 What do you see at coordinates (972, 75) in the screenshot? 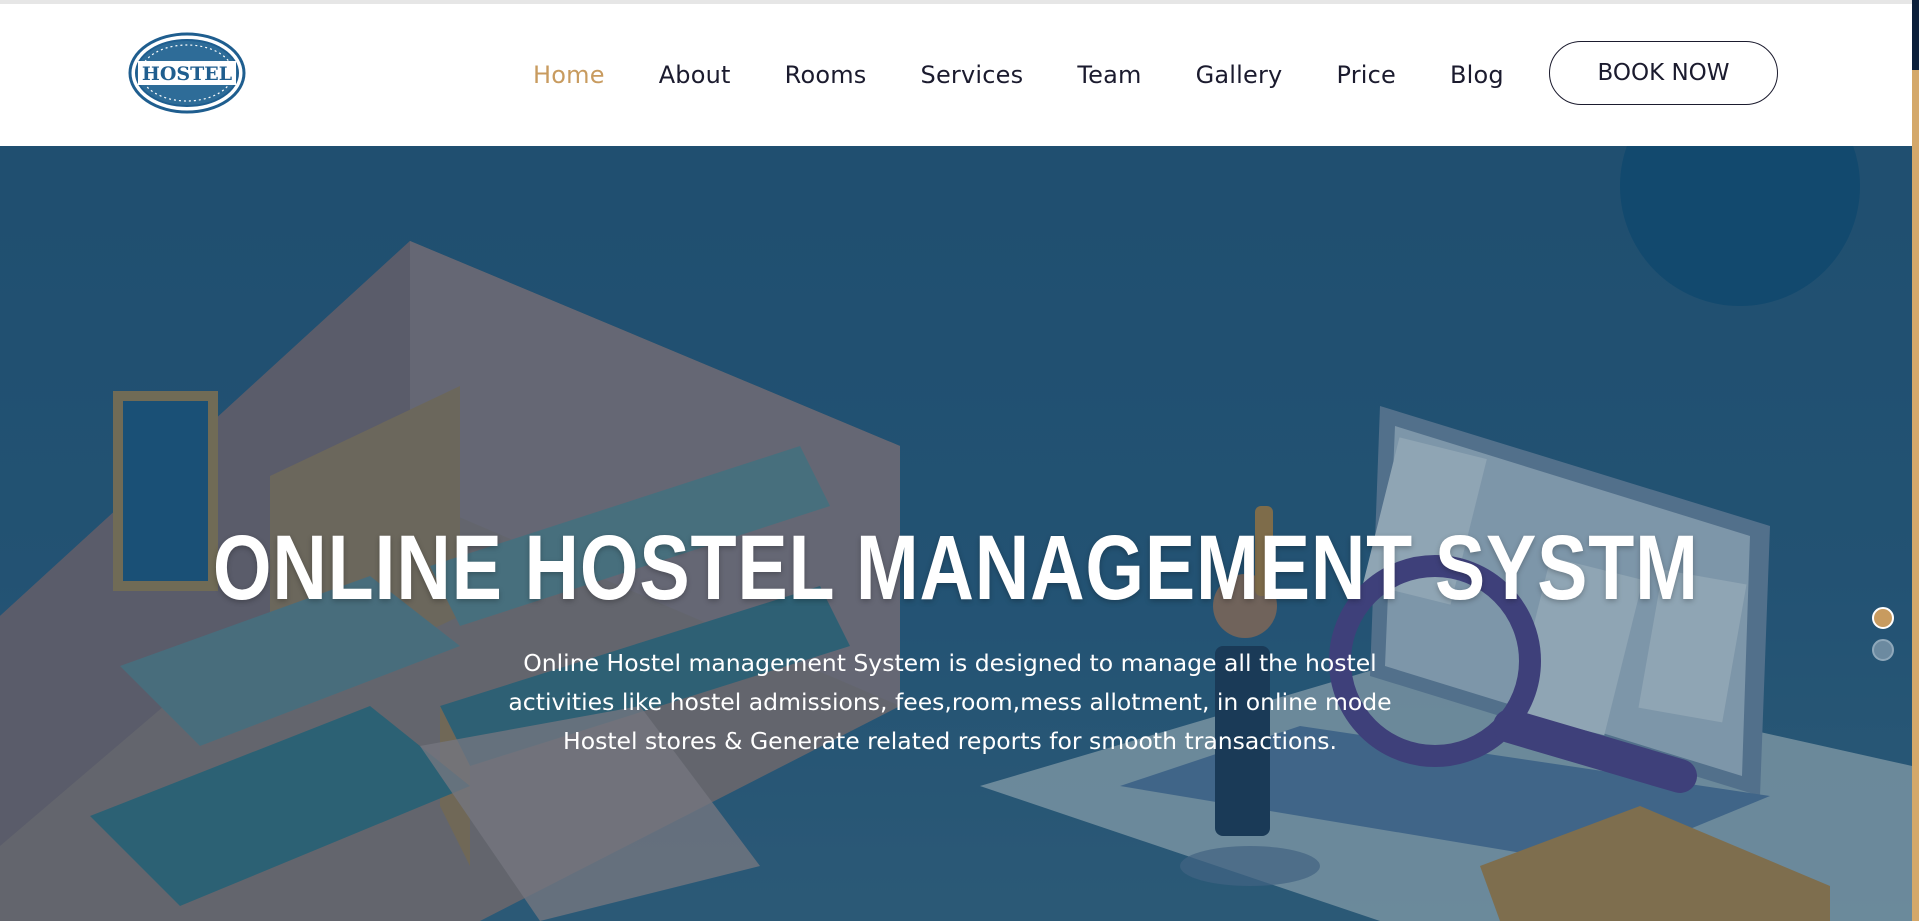
I see `nav-services: Services` at bounding box center [972, 75].